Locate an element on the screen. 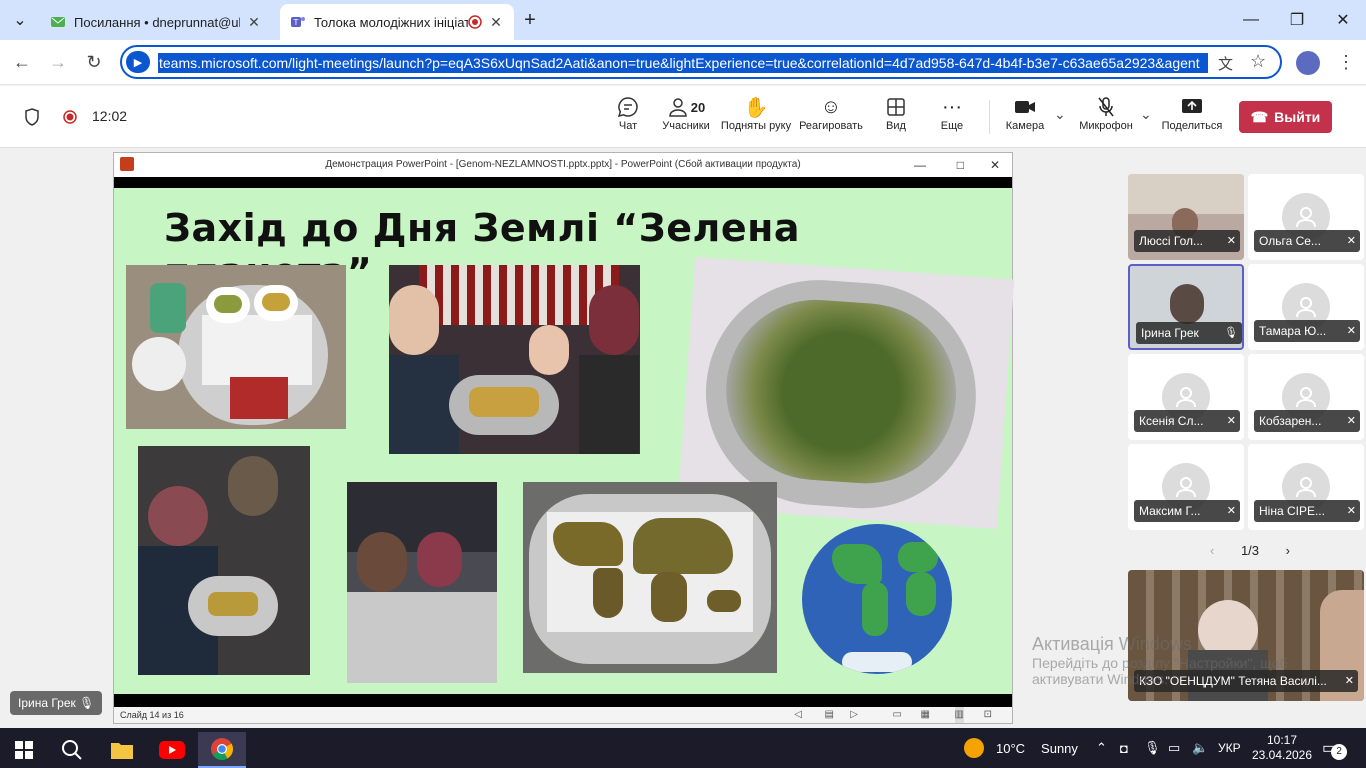 The width and height of the screenshot is (1366, 768). taskbar-file-explorer is located at coordinates (122, 750).